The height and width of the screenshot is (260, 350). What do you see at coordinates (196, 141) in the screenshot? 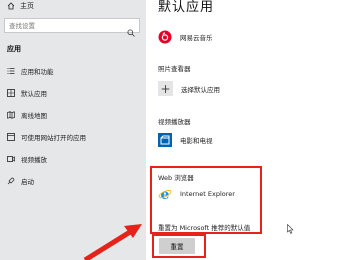
I see `video-app-label: 电影和电视` at bounding box center [196, 141].